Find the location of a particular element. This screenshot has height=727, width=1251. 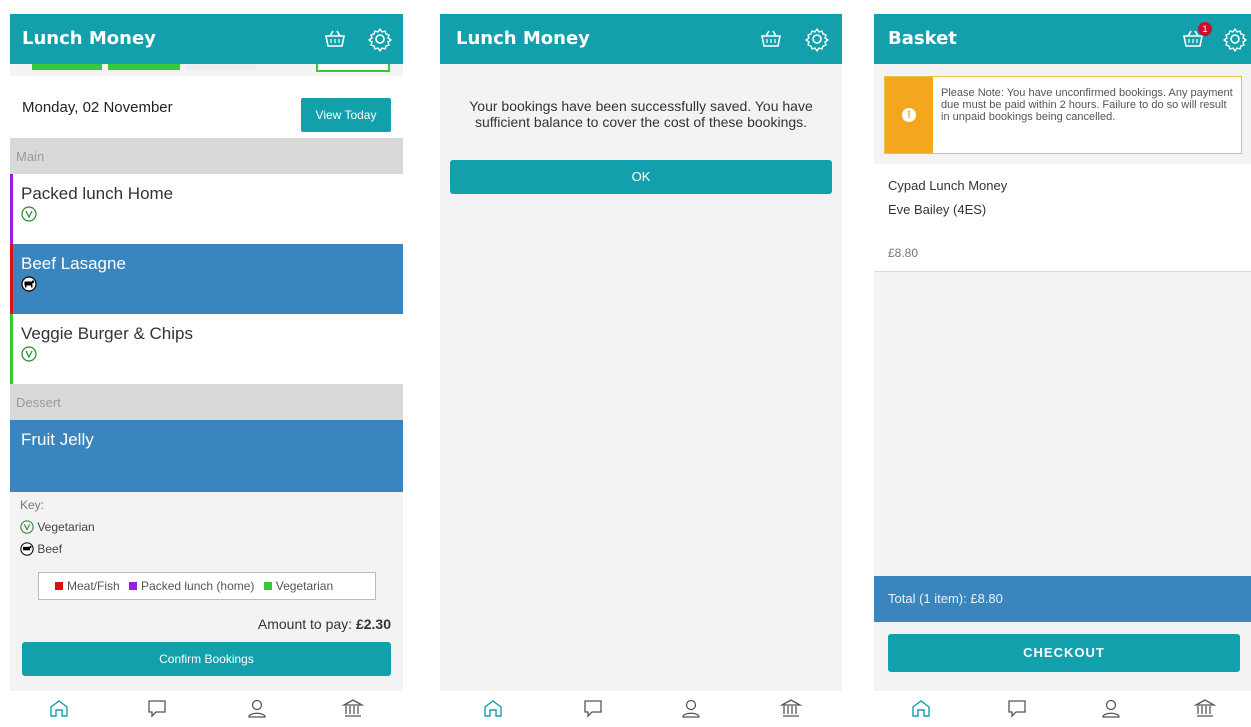

section-dessert: Dessert is located at coordinates (206, 402).